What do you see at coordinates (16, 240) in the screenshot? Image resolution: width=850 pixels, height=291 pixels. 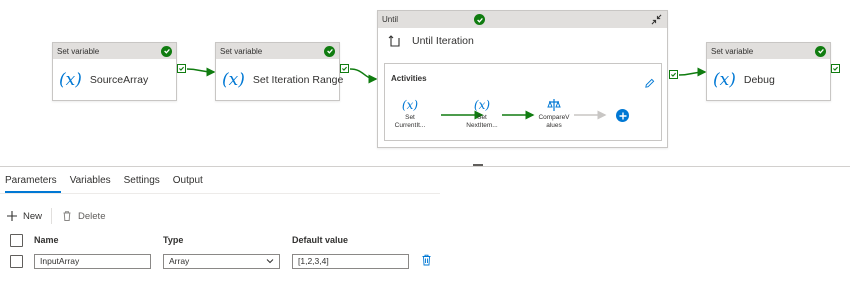 I see `select-all-checkbox` at bounding box center [16, 240].